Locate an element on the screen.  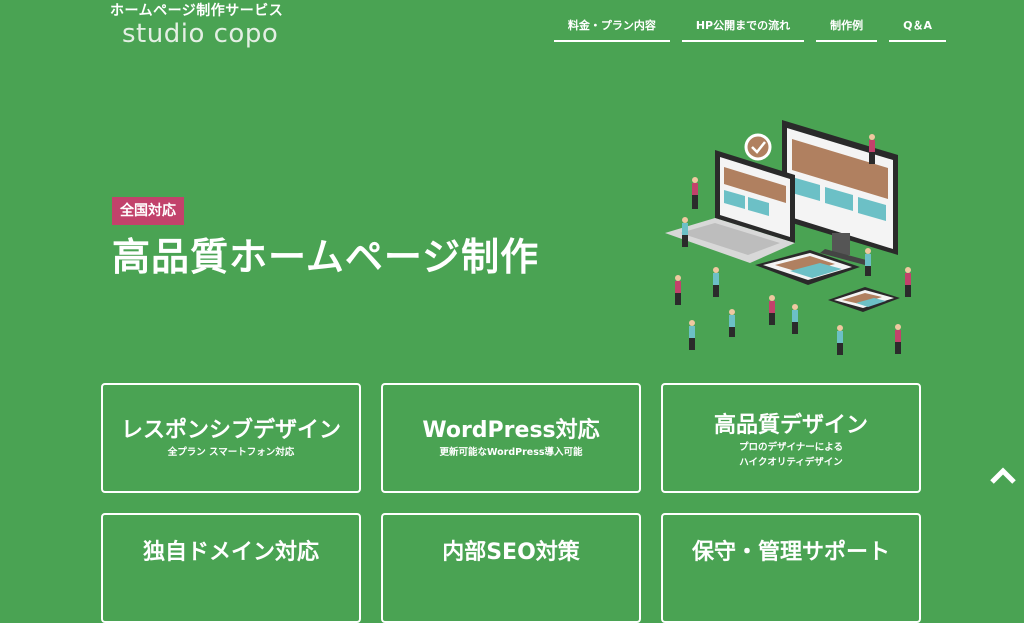
feature-subtitle: プロのデザイナーによる ハイクオリティデザイン is located at coordinates (791, 455).